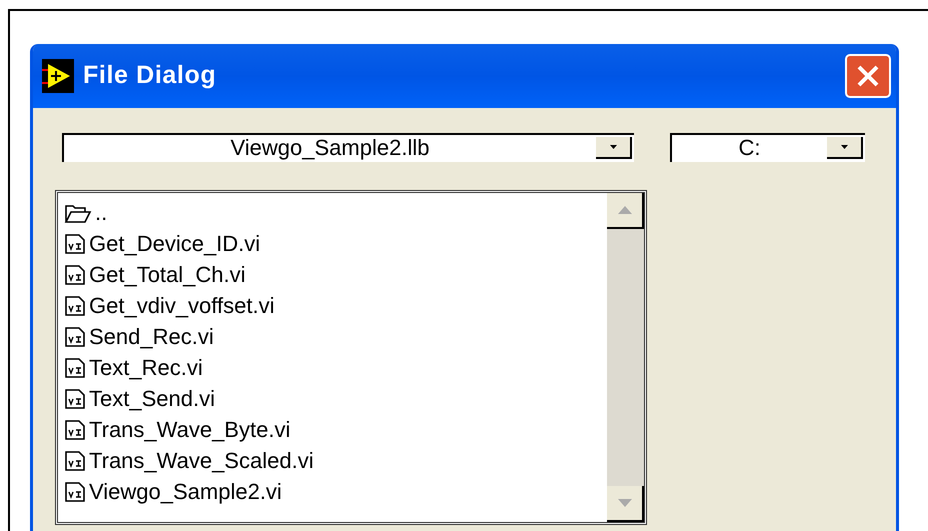 This screenshot has height=531, width=928. I want to click on window-title: File Dialog, so click(149, 76).